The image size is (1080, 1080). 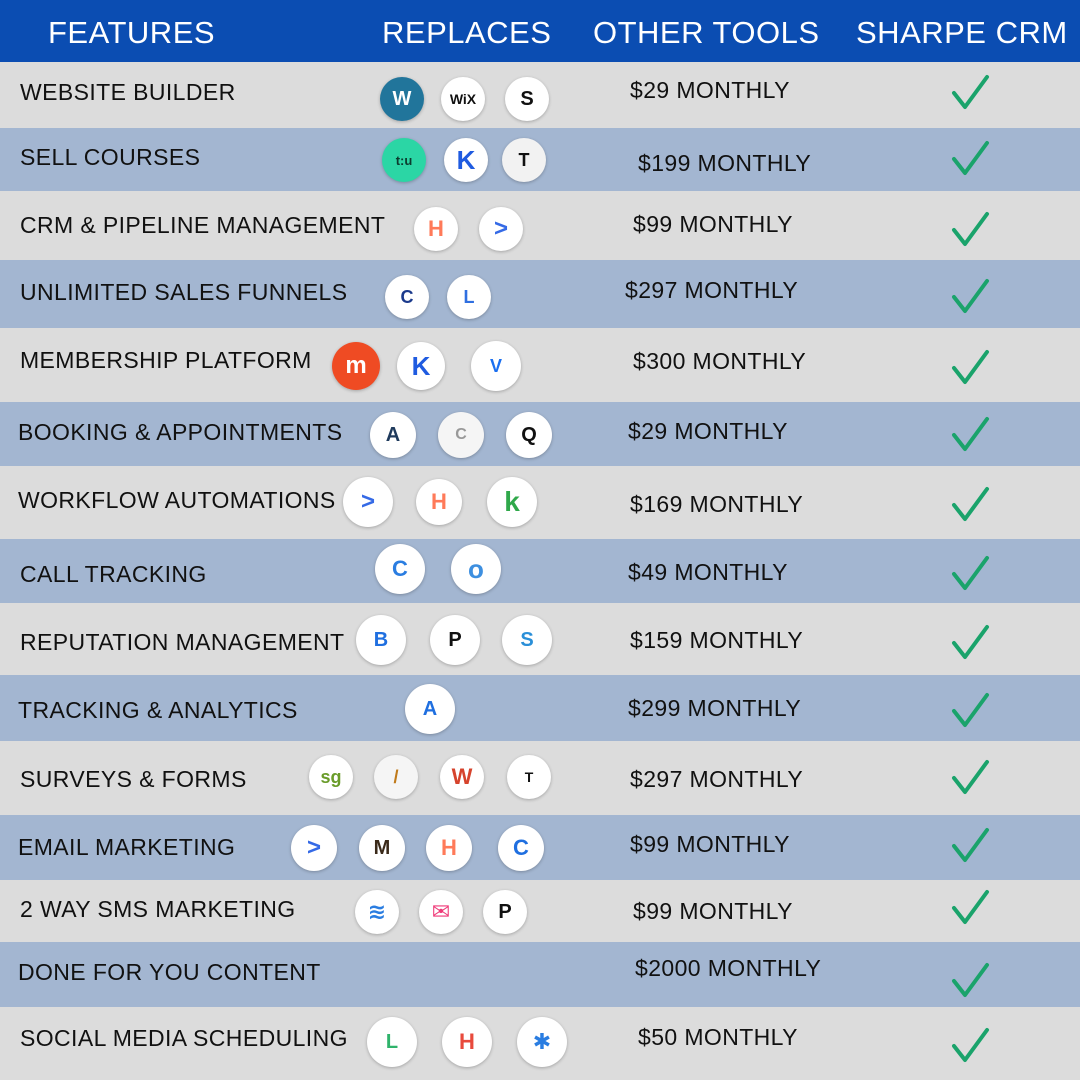 I want to click on header-features: FEATURES, so click(x=132, y=32).